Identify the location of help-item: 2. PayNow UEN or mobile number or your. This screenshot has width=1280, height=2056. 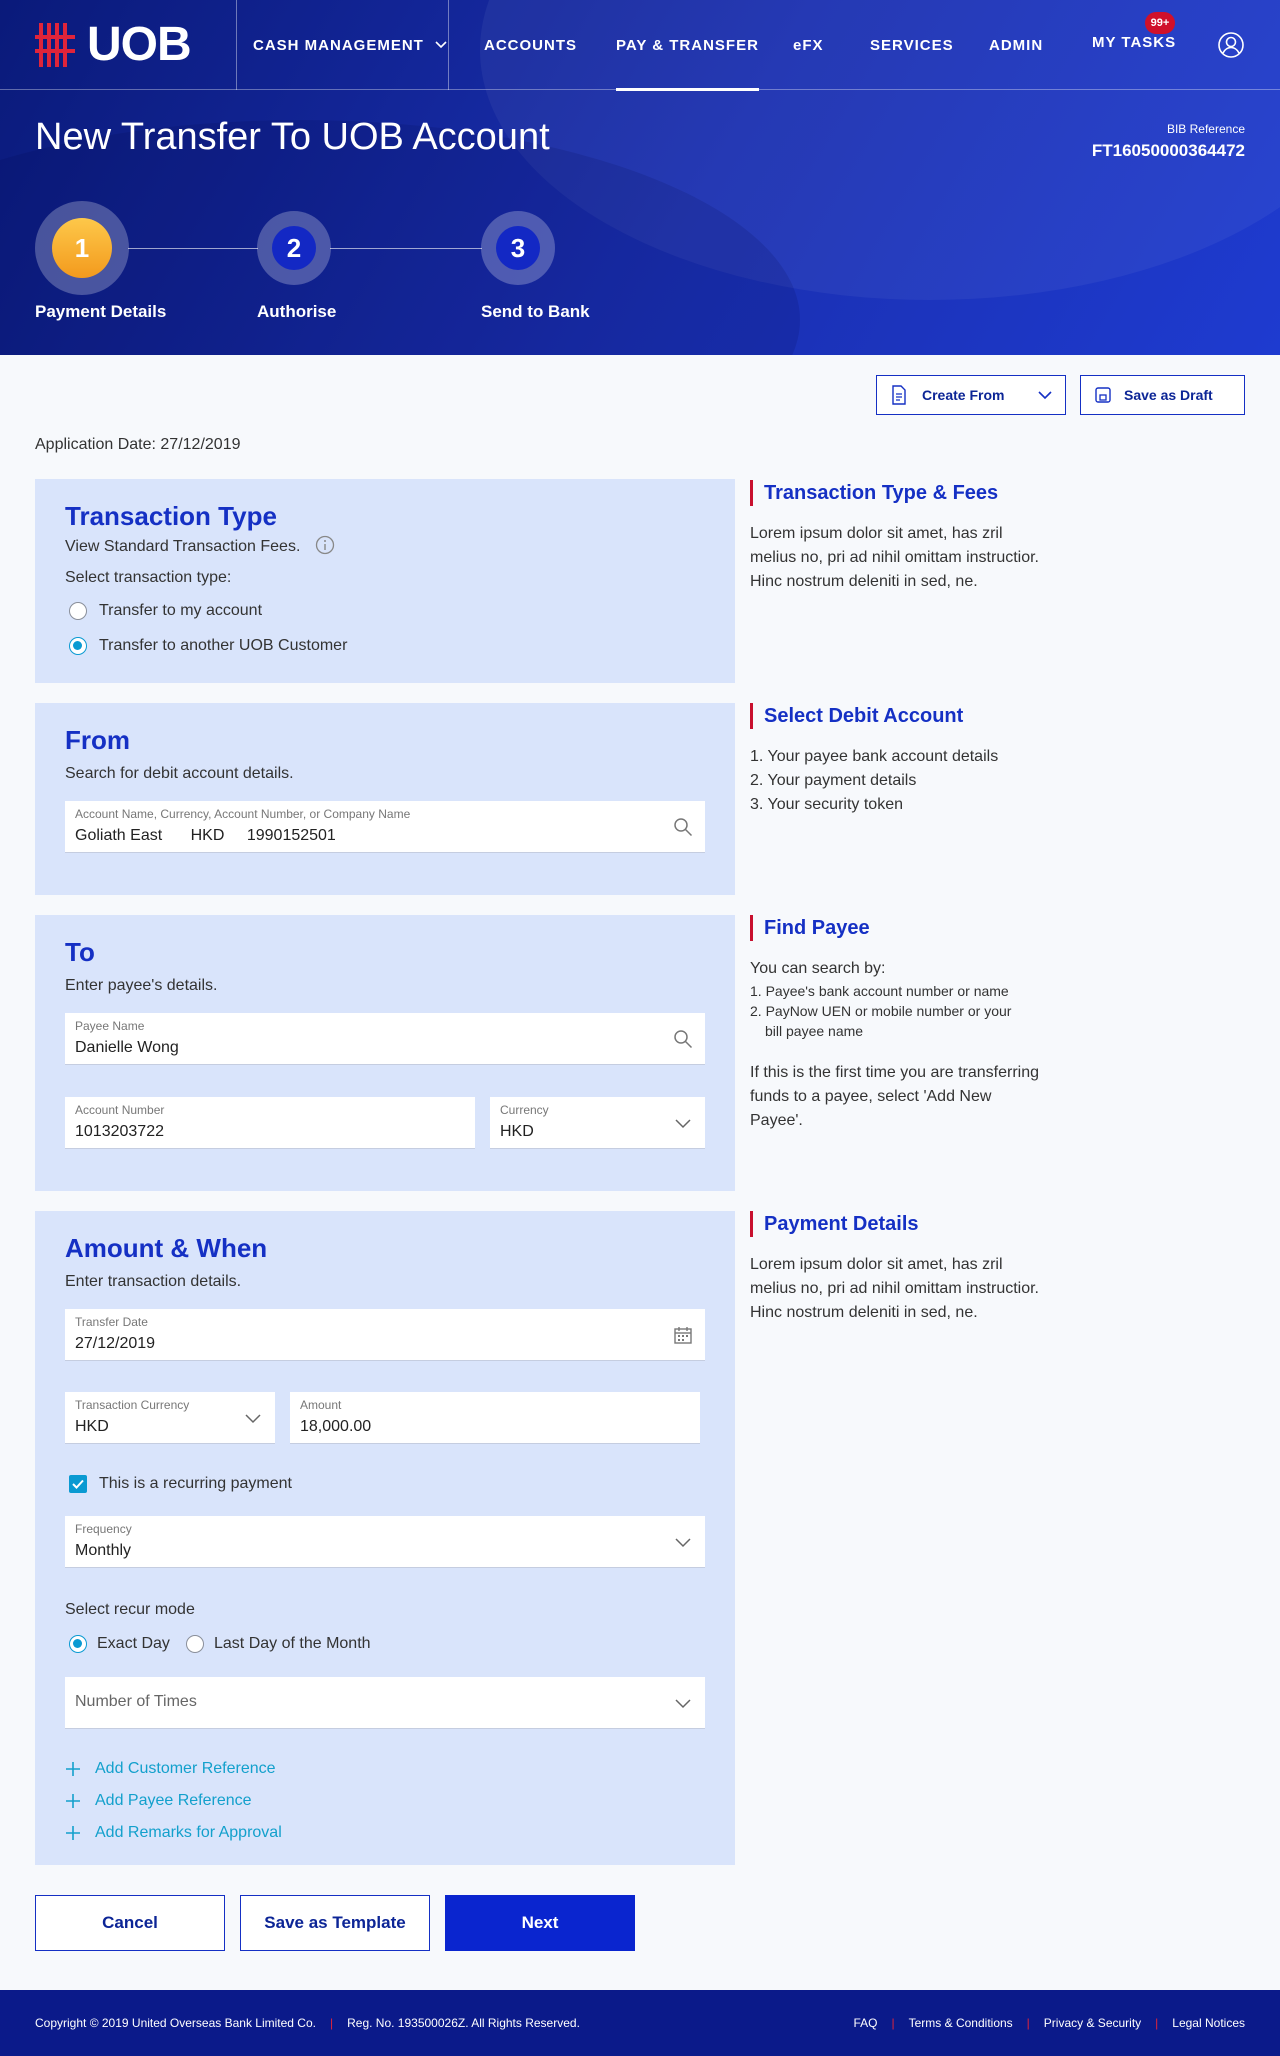
(881, 1011).